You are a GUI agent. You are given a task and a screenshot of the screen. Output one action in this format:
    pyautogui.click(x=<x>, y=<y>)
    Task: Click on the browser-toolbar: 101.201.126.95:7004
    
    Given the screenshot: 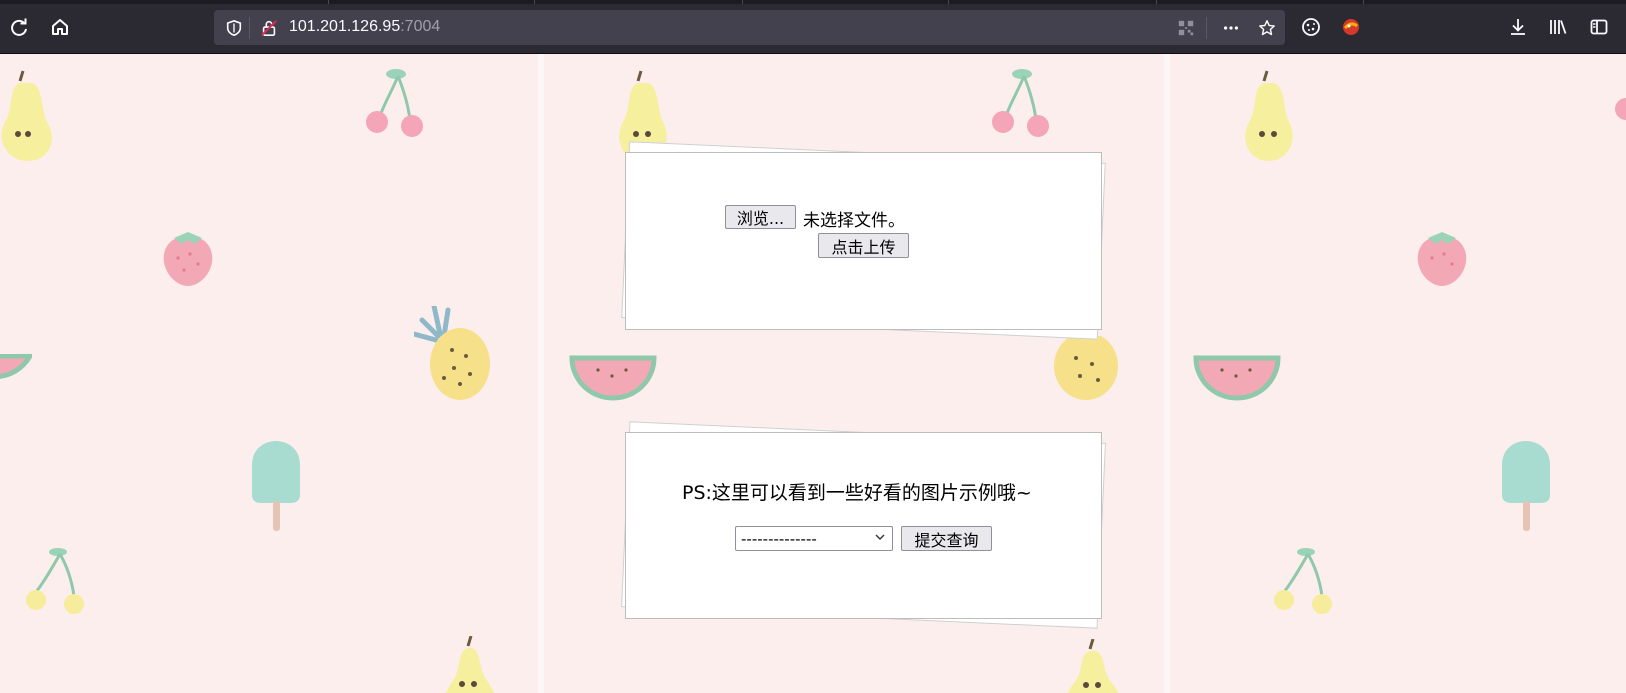 What is the action you would take?
    pyautogui.click(x=813, y=27)
    